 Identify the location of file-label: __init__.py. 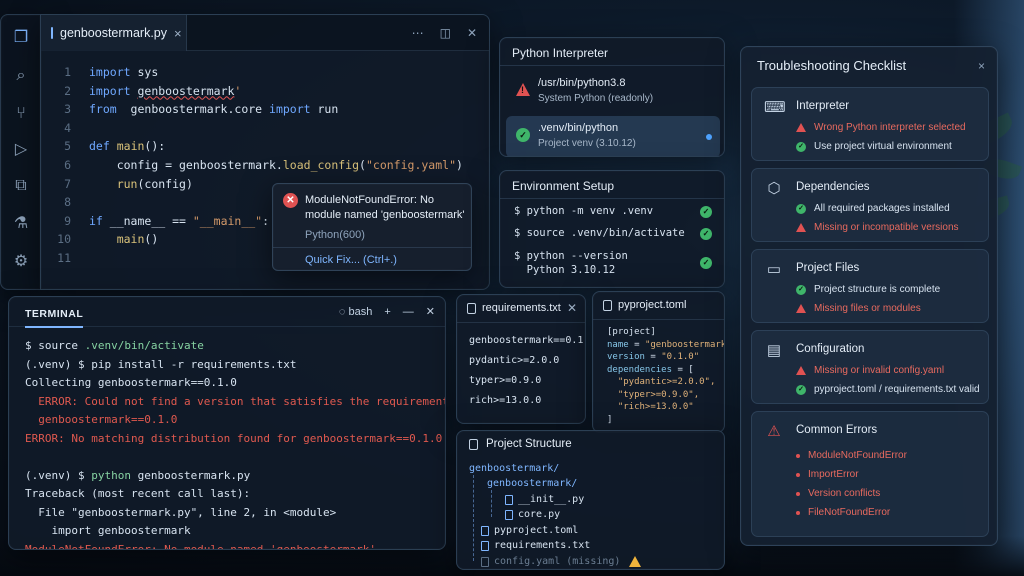
(551, 499).